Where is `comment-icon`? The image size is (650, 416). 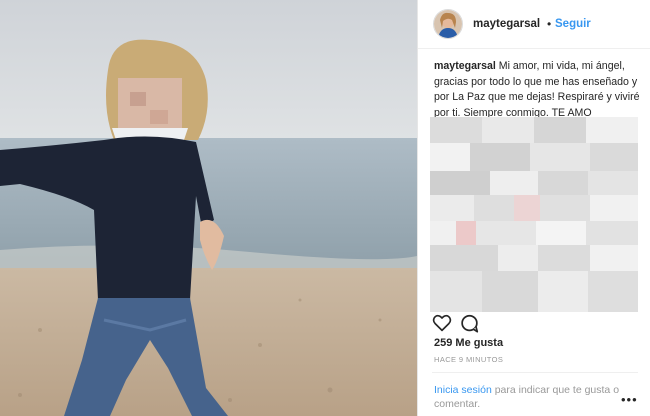 comment-icon is located at coordinates (469, 326).